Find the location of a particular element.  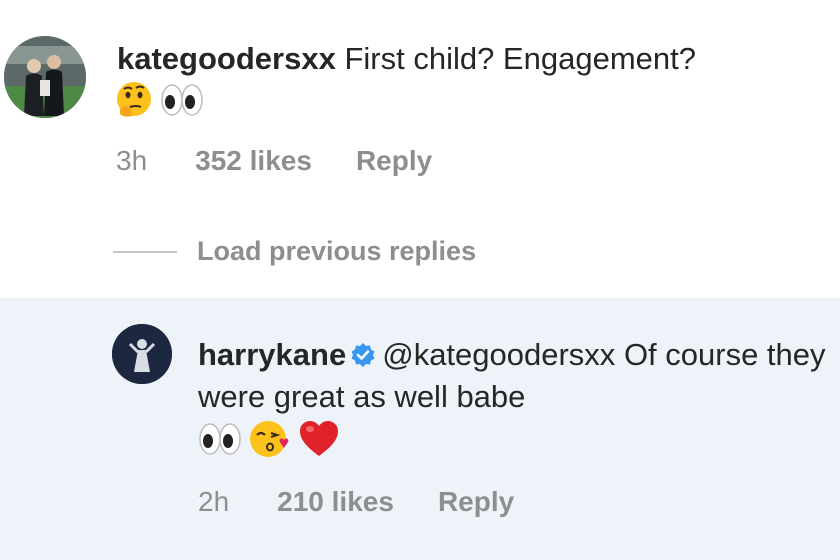

reply-meta: 2h 210 likes Reply is located at coordinates (356, 502).